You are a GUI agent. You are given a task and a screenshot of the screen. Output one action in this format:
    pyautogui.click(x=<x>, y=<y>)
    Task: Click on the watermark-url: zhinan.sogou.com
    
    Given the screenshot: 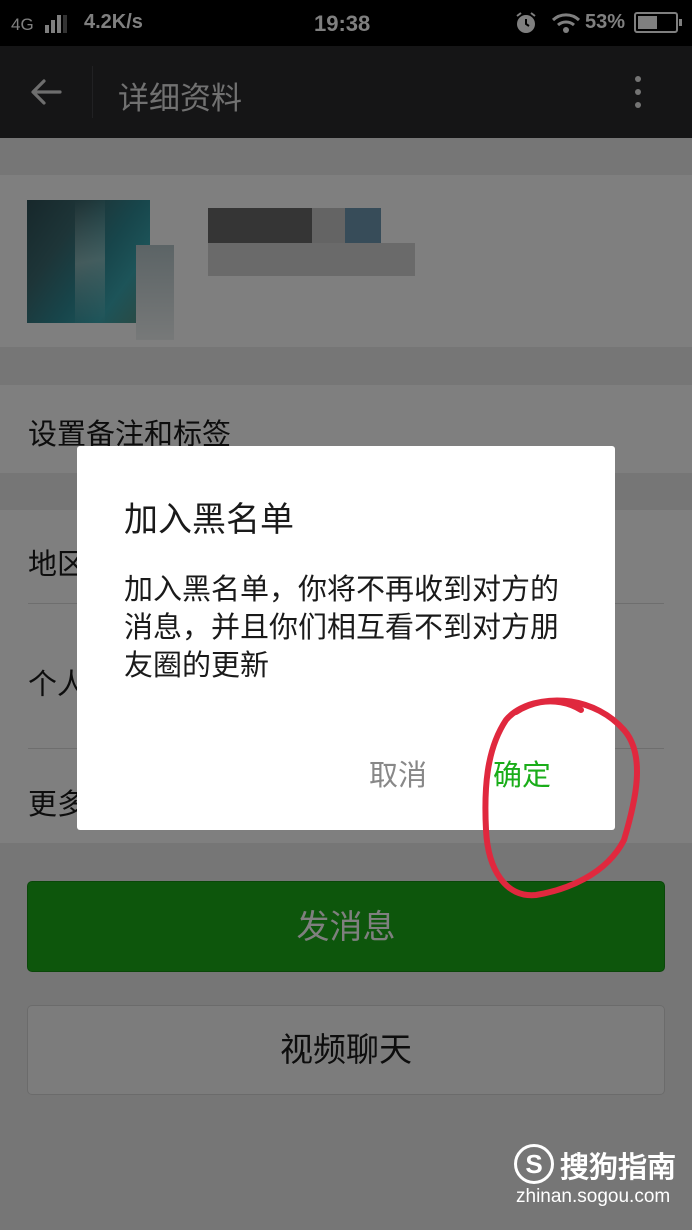 What is the action you would take?
    pyautogui.click(x=593, y=1196)
    